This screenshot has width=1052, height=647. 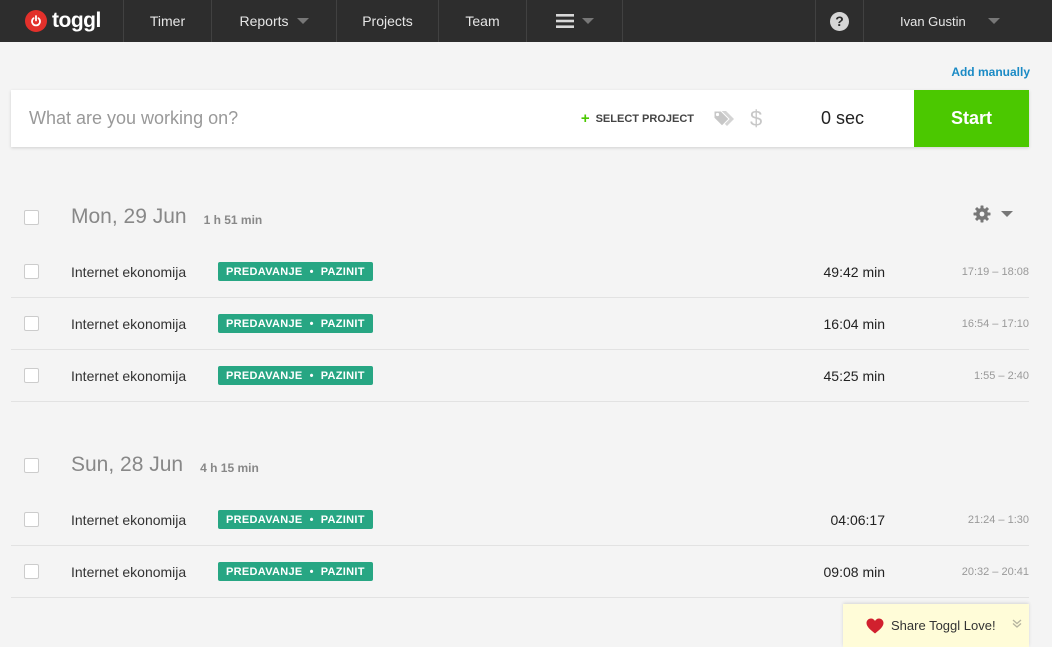 What do you see at coordinates (644, 118) in the screenshot?
I see `select-project-label: SELECT PROJECT` at bounding box center [644, 118].